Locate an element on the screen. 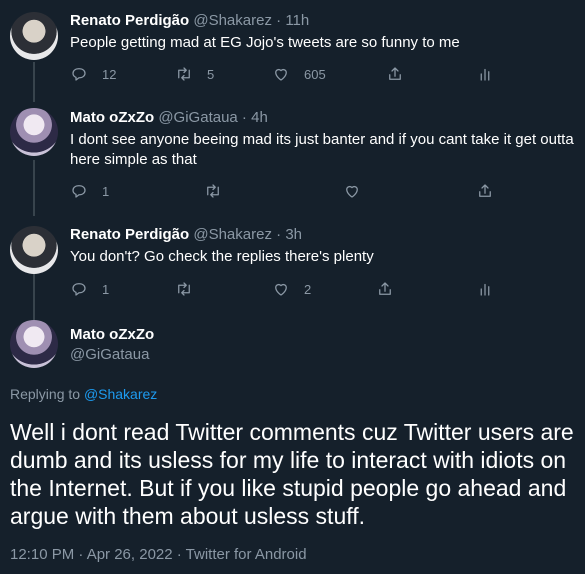  tweet-header: Renato Perdigão @Shakarez · 3h is located at coordinates (186, 234).